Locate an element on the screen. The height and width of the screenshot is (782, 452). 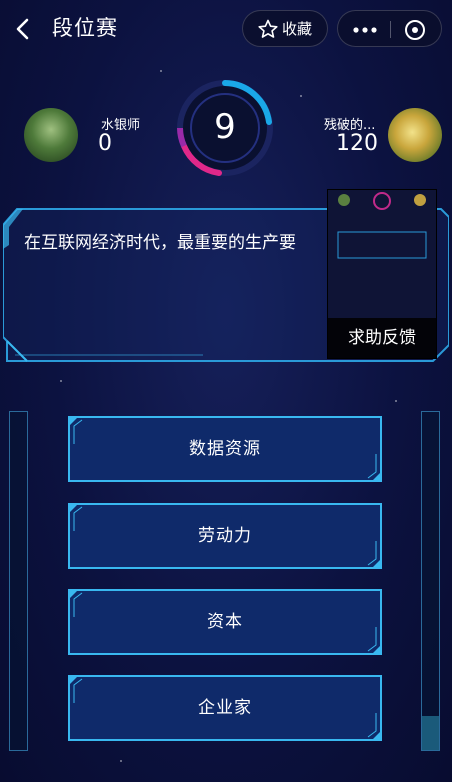
miniprogram-capsule is located at coordinates (389, 28).